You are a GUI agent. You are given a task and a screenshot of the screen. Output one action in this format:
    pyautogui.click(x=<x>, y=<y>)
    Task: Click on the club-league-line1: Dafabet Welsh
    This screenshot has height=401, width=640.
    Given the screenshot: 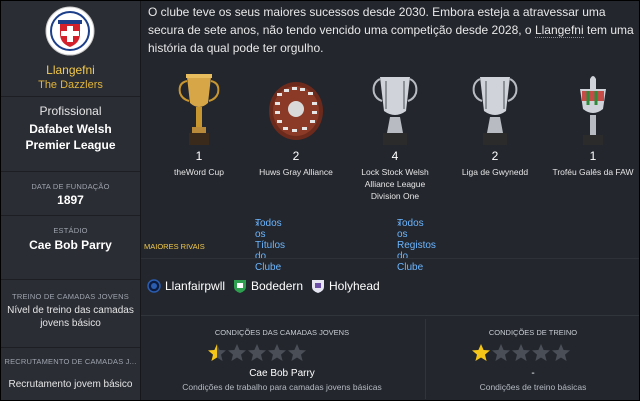 What is the action you would take?
    pyautogui.click(x=70, y=129)
    